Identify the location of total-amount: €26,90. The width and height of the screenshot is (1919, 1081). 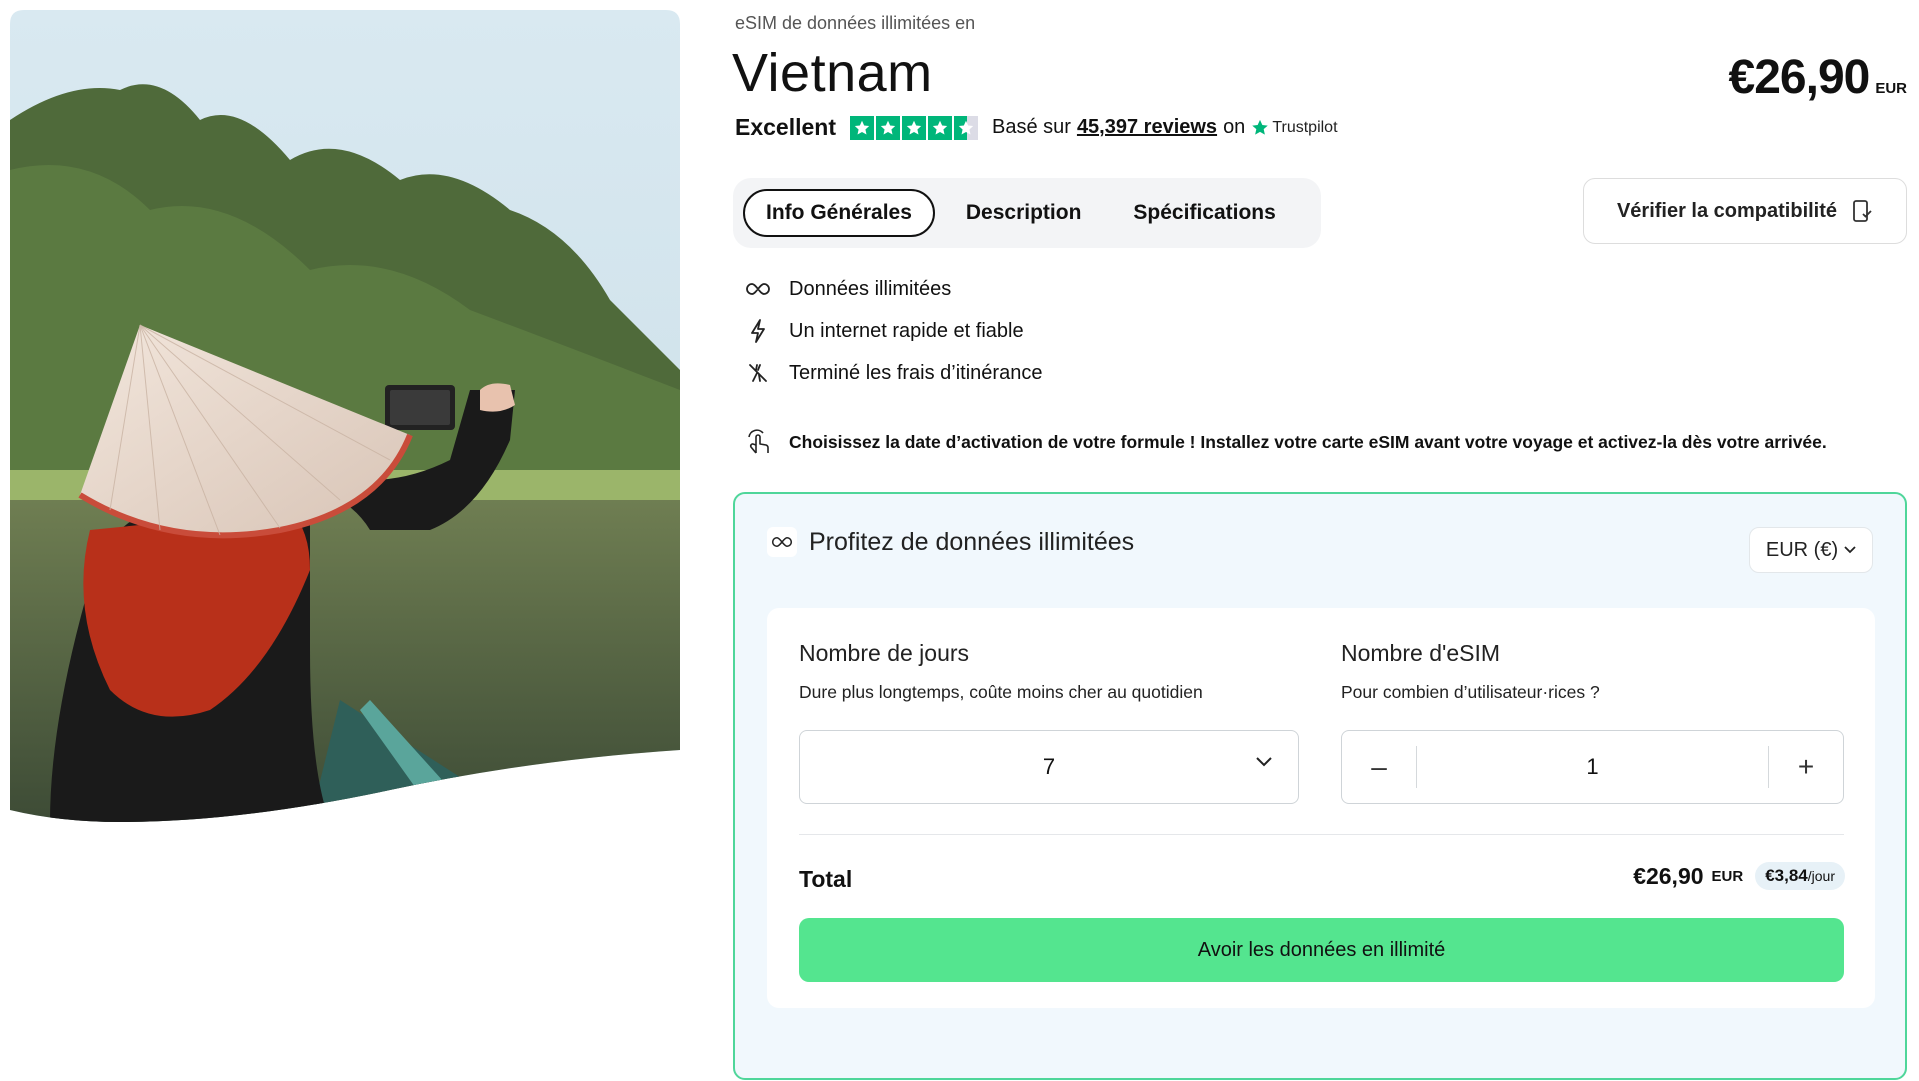
(1668, 875).